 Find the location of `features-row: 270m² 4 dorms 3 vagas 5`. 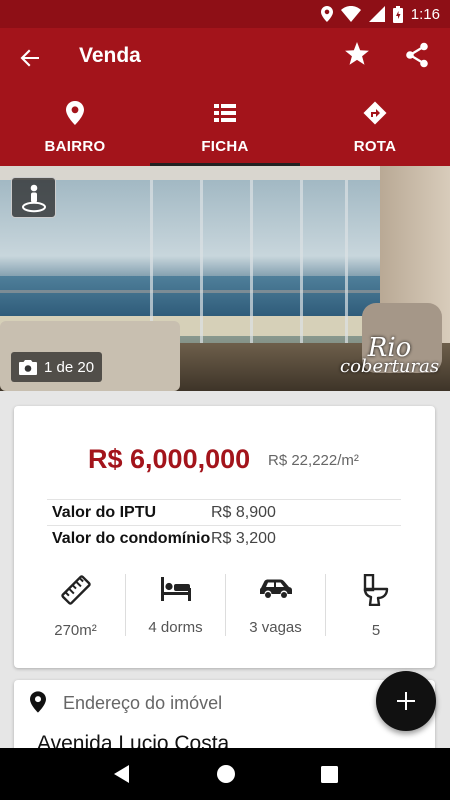

features-row: 270m² 4 dorms 3 vagas 5 is located at coordinates (226, 606).